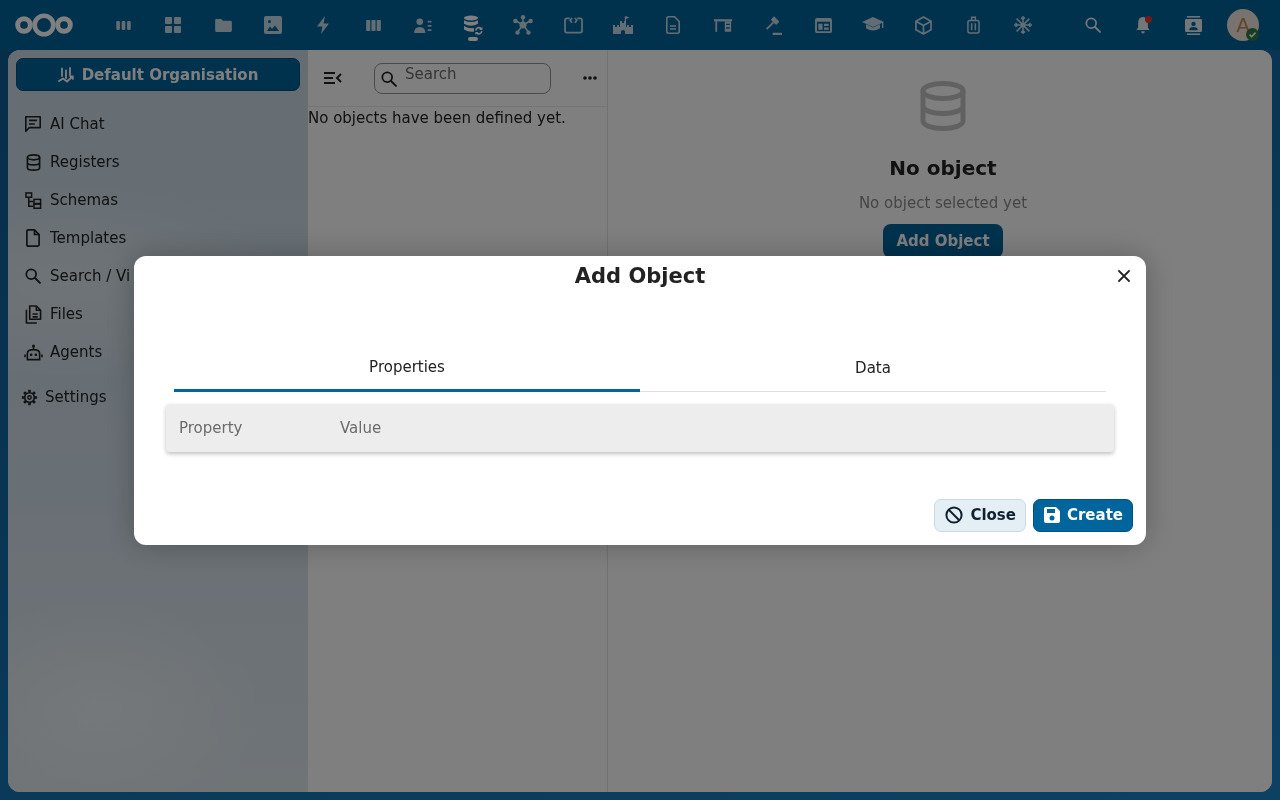 The width and height of the screenshot is (1280, 800). What do you see at coordinates (33, 124) in the screenshot?
I see `chat-icon` at bounding box center [33, 124].